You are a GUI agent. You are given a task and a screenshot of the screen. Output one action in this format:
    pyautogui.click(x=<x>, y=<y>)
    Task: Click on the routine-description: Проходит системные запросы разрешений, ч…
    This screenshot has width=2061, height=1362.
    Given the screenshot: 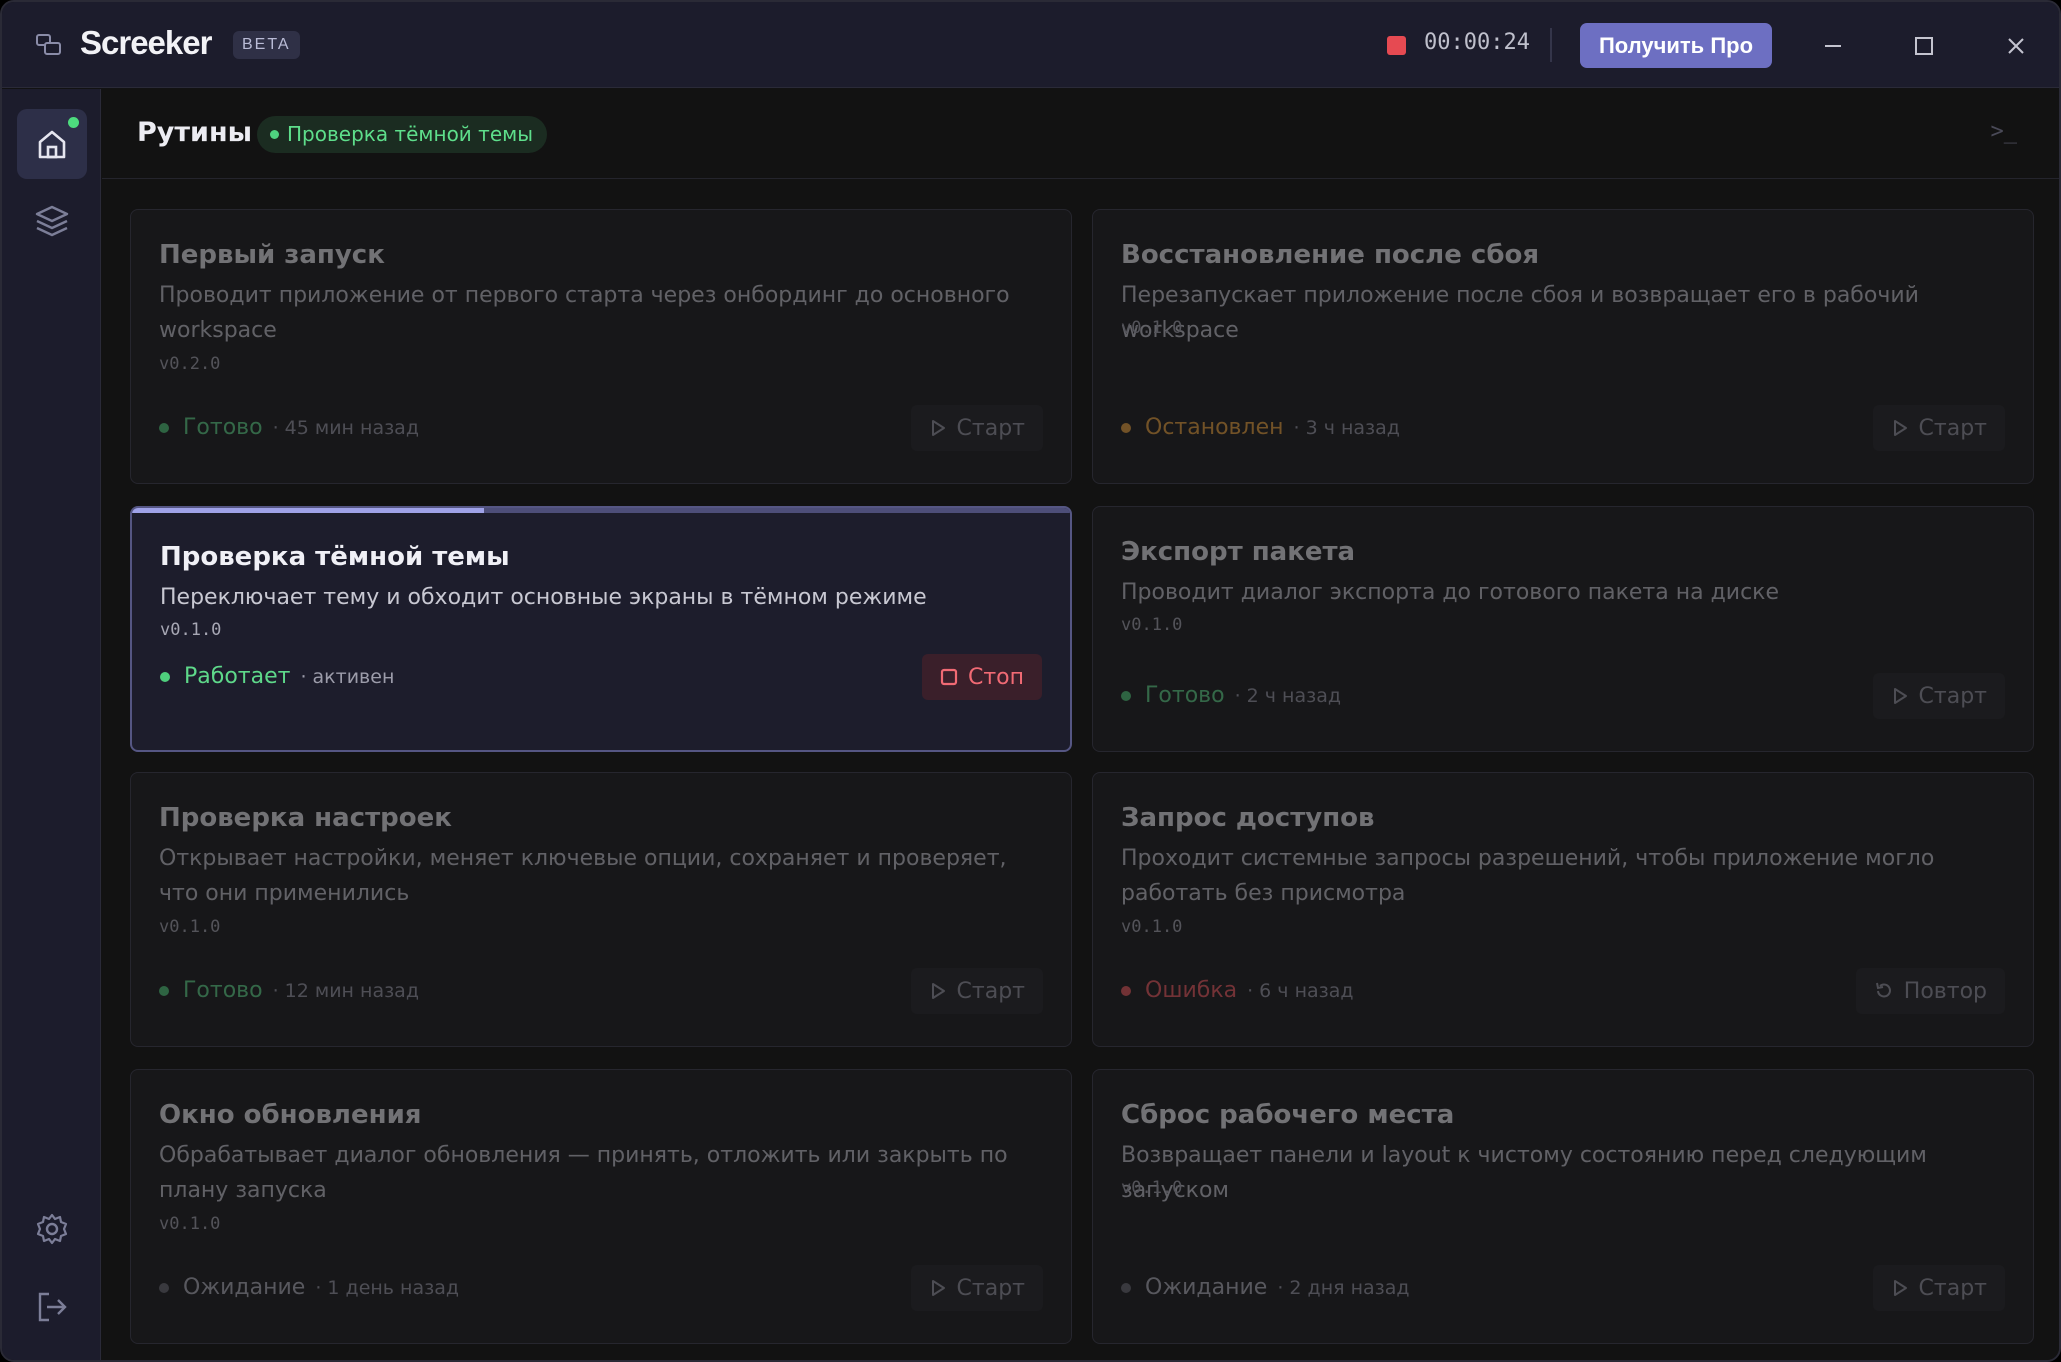 What is the action you would take?
    pyautogui.click(x=1528, y=876)
    